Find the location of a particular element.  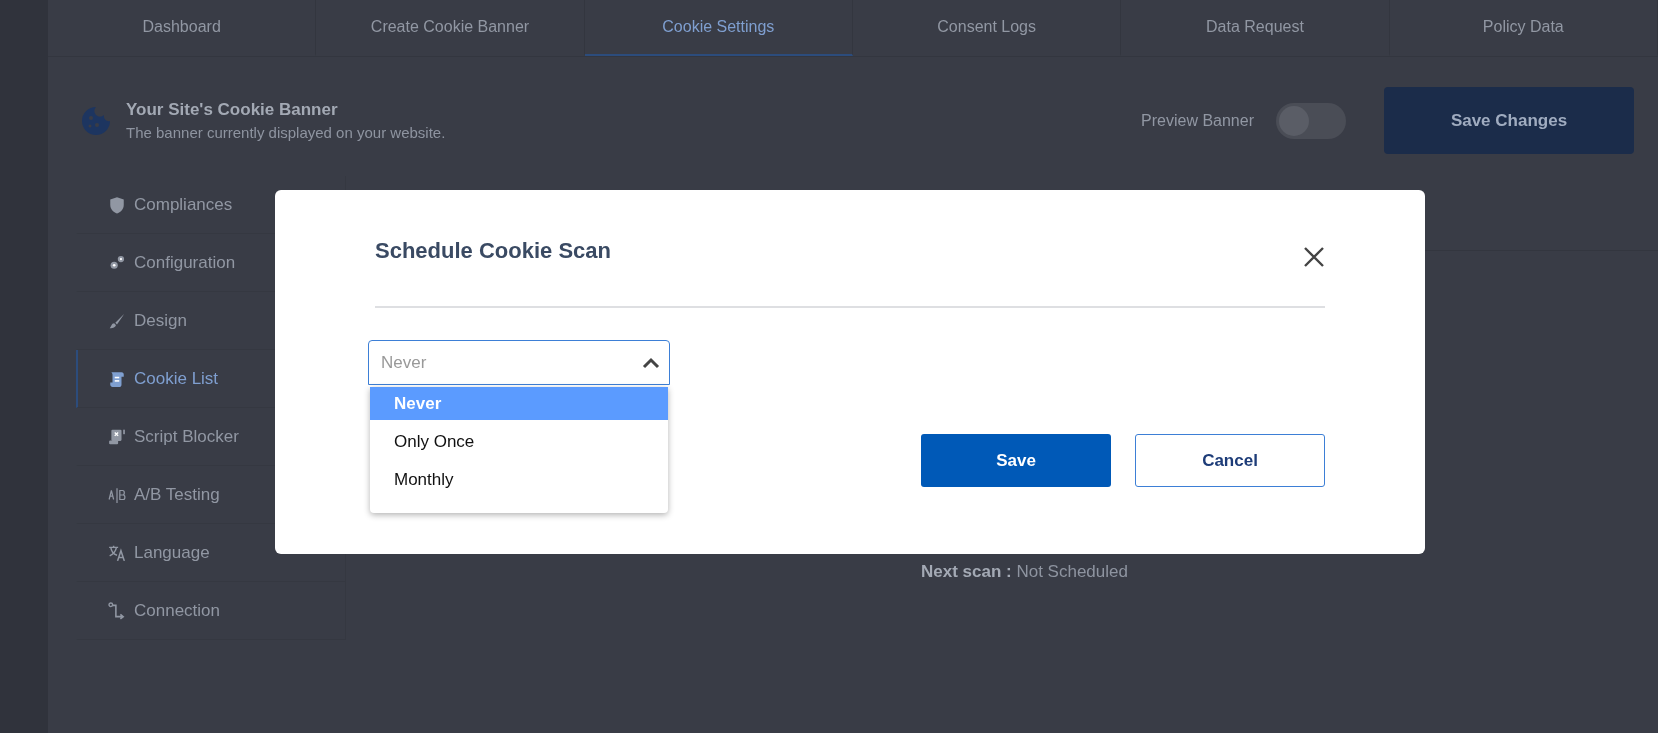

dropdown-option: Monthly is located at coordinates (519, 479).